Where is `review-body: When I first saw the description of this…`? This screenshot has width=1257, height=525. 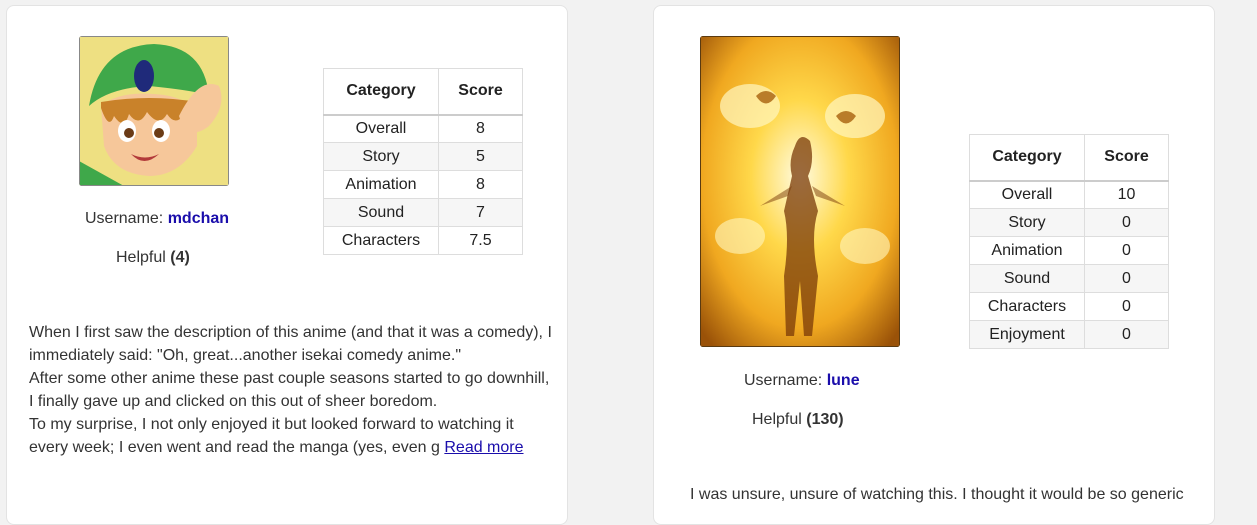
review-body: When I first saw the description of this… is located at coordinates (294, 390).